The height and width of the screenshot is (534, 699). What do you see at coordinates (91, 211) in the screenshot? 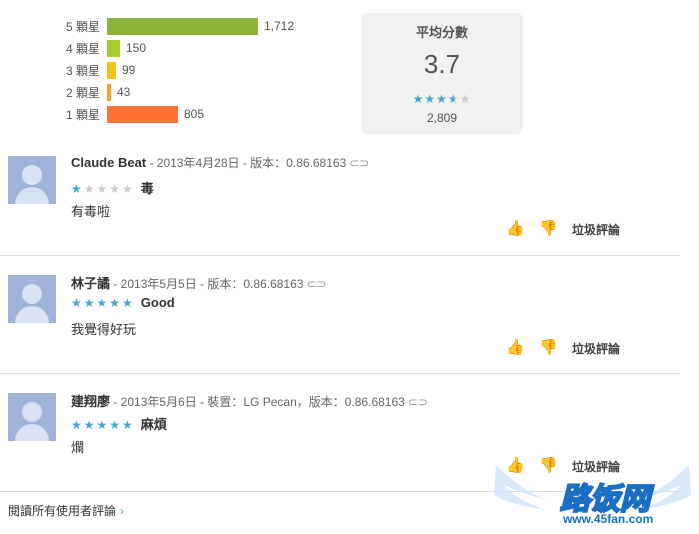
I see `review-body: 有毒啦` at bounding box center [91, 211].